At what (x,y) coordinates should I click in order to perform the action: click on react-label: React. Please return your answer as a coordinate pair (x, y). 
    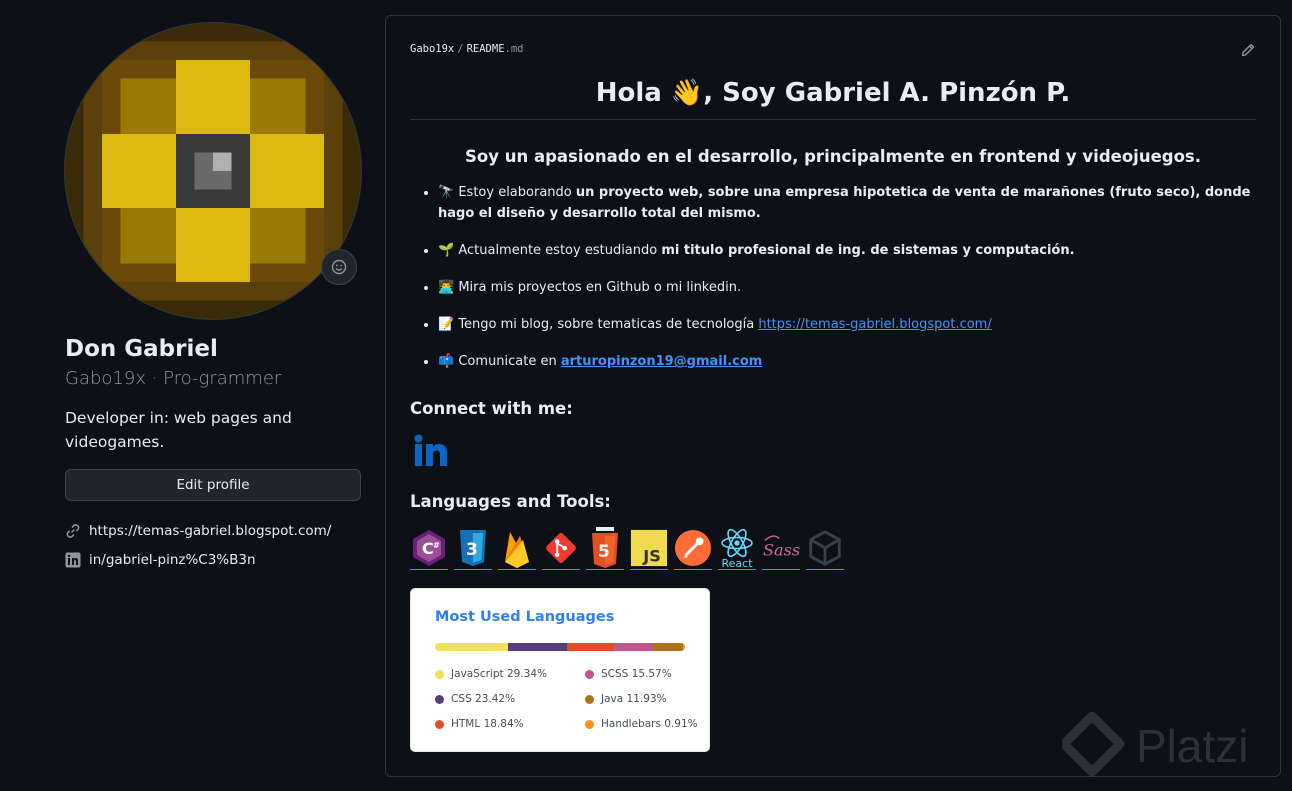
    Looking at the image, I should click on (737, 563).